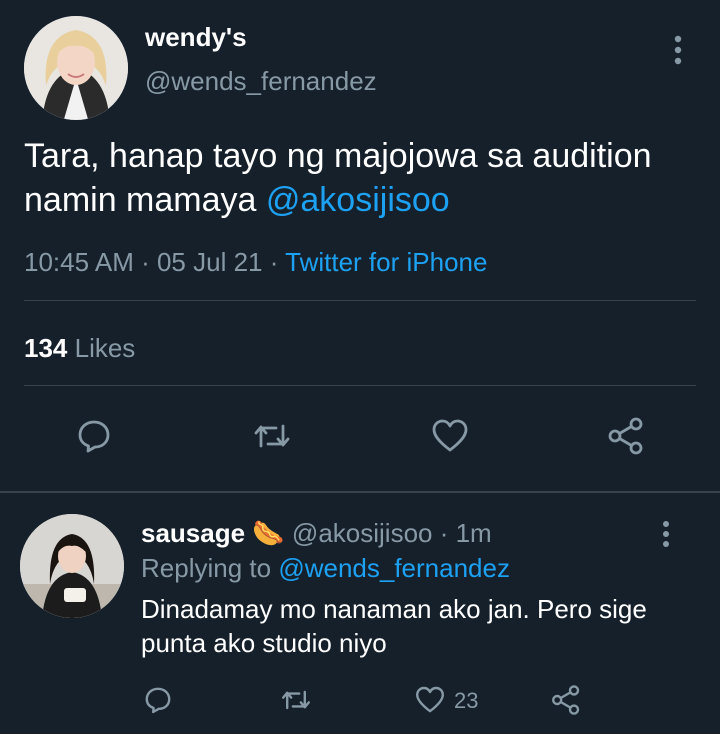 The image size is (720, 734). Describe the element at coordinates (360, 492) in the screenshot. I see `section-divider` at that location.